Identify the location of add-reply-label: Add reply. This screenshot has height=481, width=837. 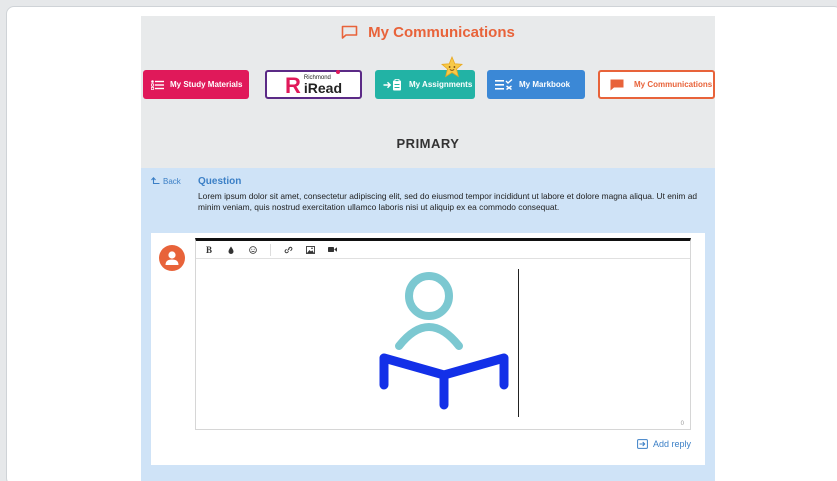
(671, 444).